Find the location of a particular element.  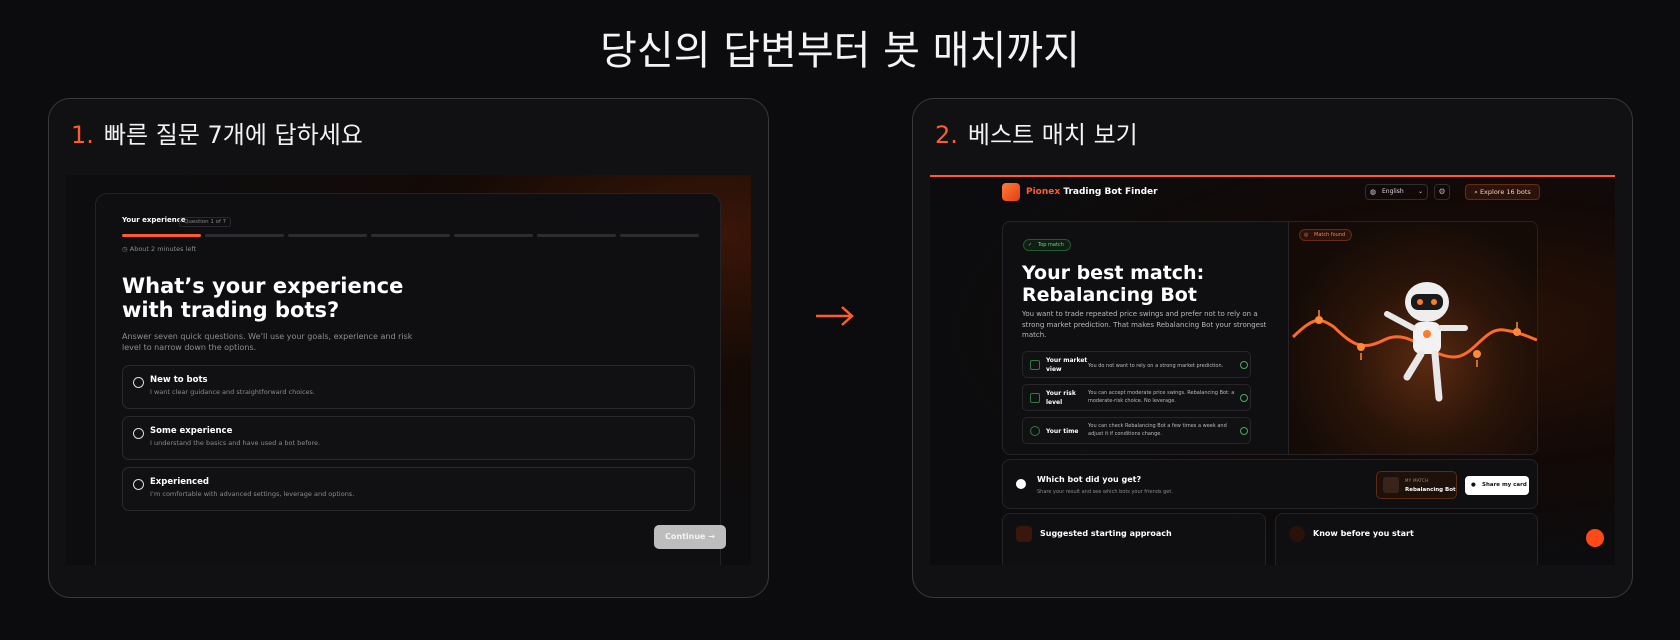

step-label: 베스트 매치 보기 is located at coordinates (1052, 135).